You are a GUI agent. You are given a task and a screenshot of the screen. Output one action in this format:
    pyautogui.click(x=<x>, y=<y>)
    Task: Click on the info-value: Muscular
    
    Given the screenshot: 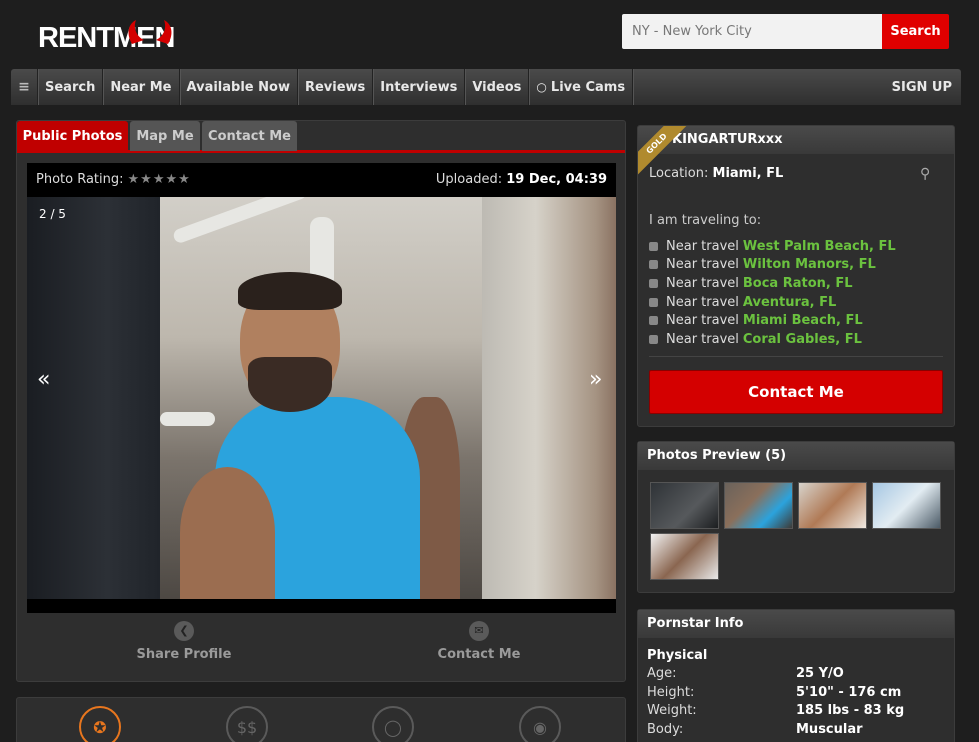 What is the action you would take?
    pyautogui.click(x=829, y=729)
    